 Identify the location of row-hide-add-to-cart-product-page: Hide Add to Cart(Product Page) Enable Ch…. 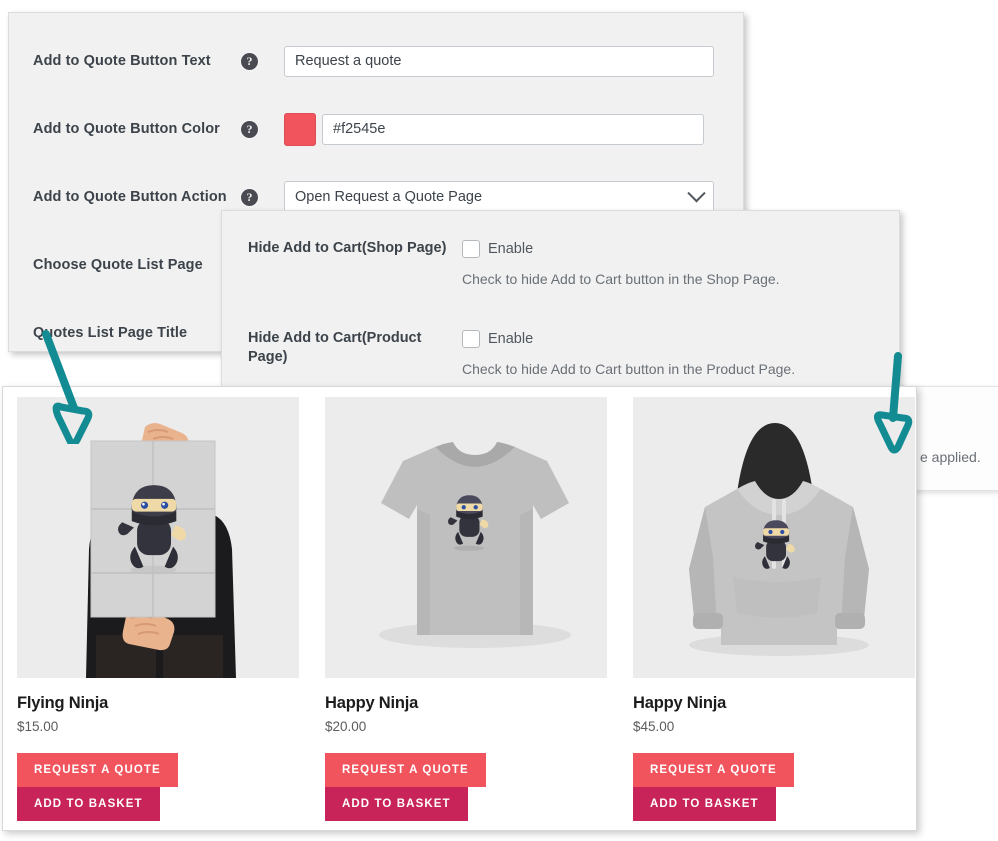
(560, 353).